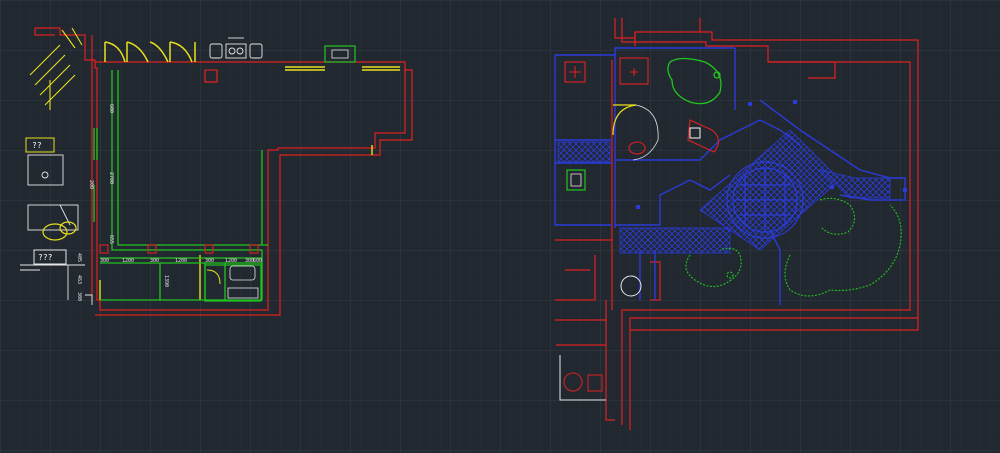 This screenshot has height=453, width=1000. Describe the element at coordinates (111, 239) in the screenshot. I see `dim-text: 655` at that location.